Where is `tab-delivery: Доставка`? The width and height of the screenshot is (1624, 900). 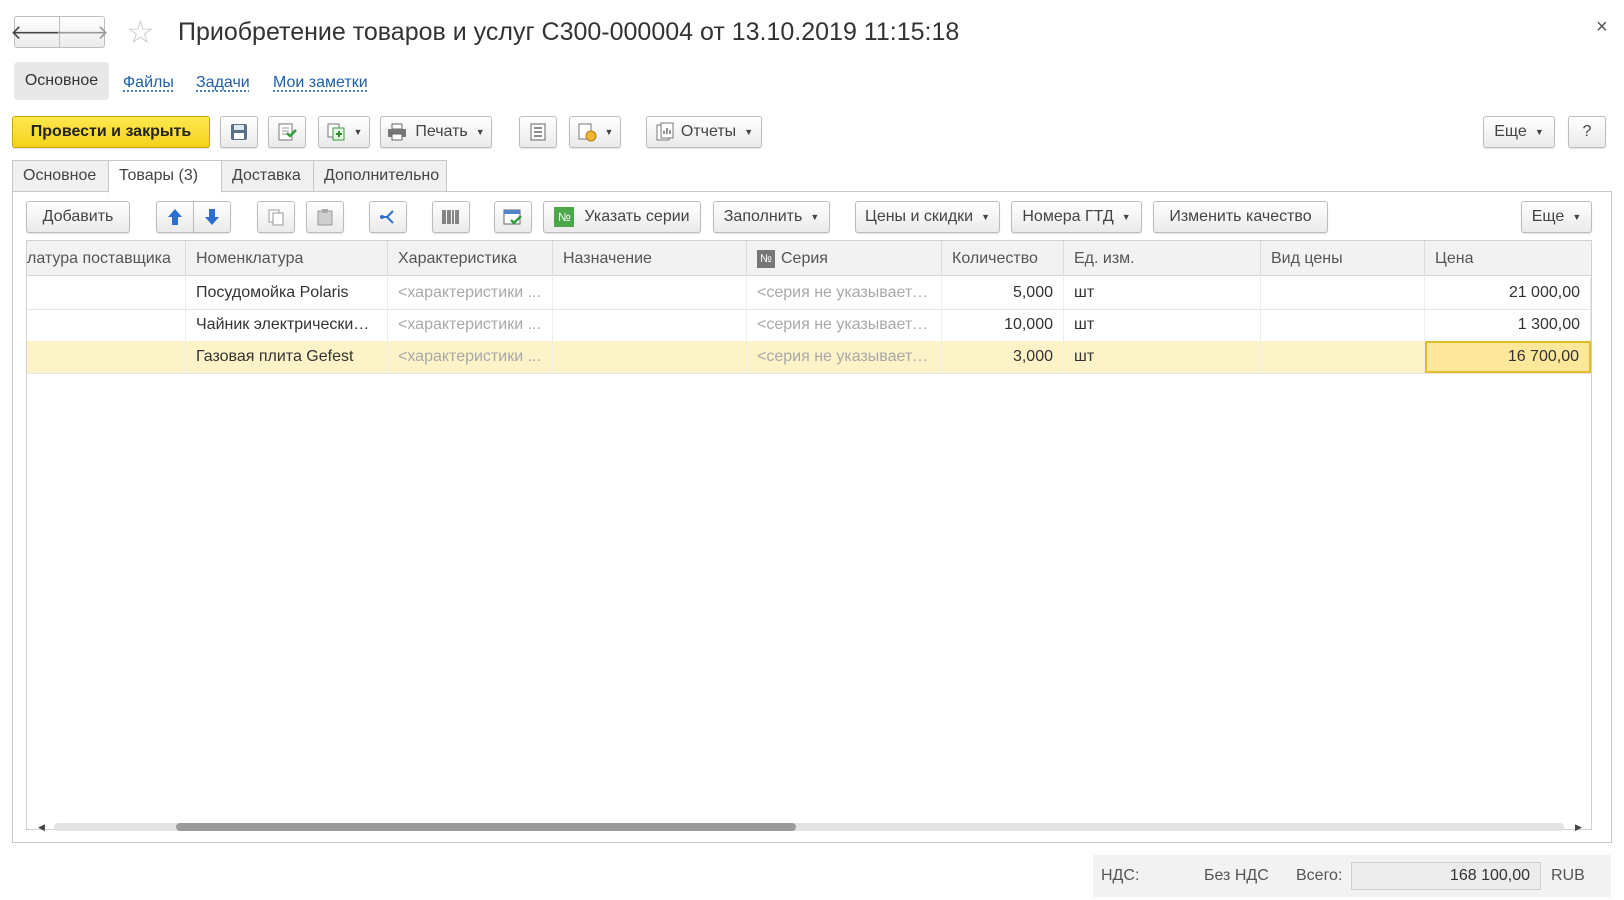
tab-delivery: Доставка is located at coordinates (267, 176).